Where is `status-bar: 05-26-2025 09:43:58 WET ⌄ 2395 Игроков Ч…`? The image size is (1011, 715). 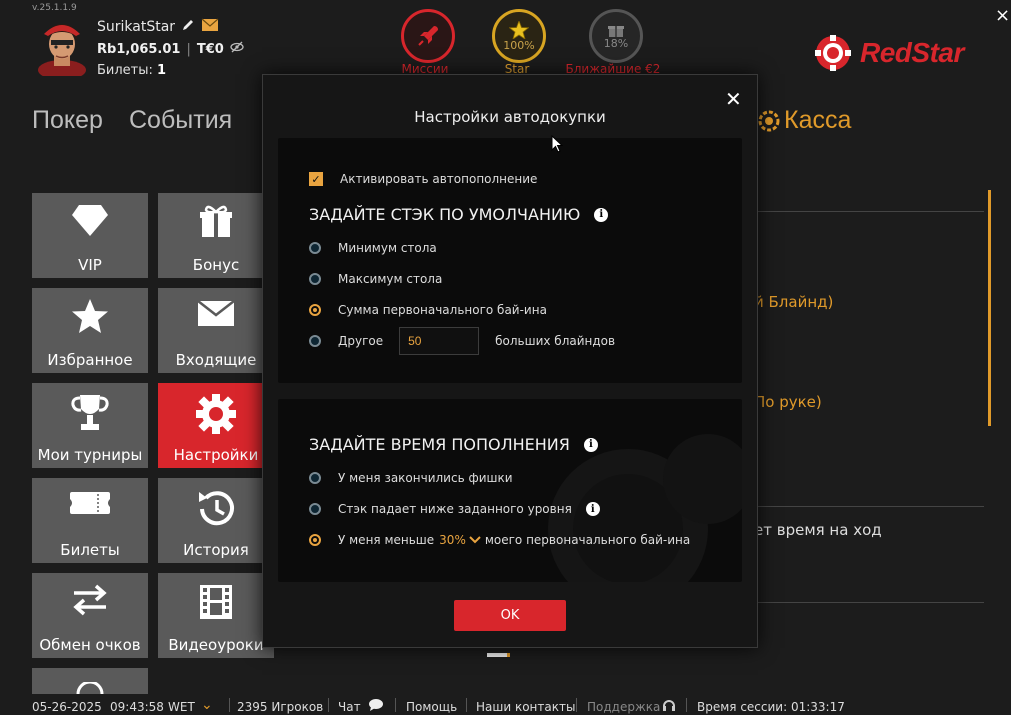 status-bar: 05-26-2025 09:43:58 WET ⌄ 2395 Игроков Ч… is located at coordinates (505, 705).